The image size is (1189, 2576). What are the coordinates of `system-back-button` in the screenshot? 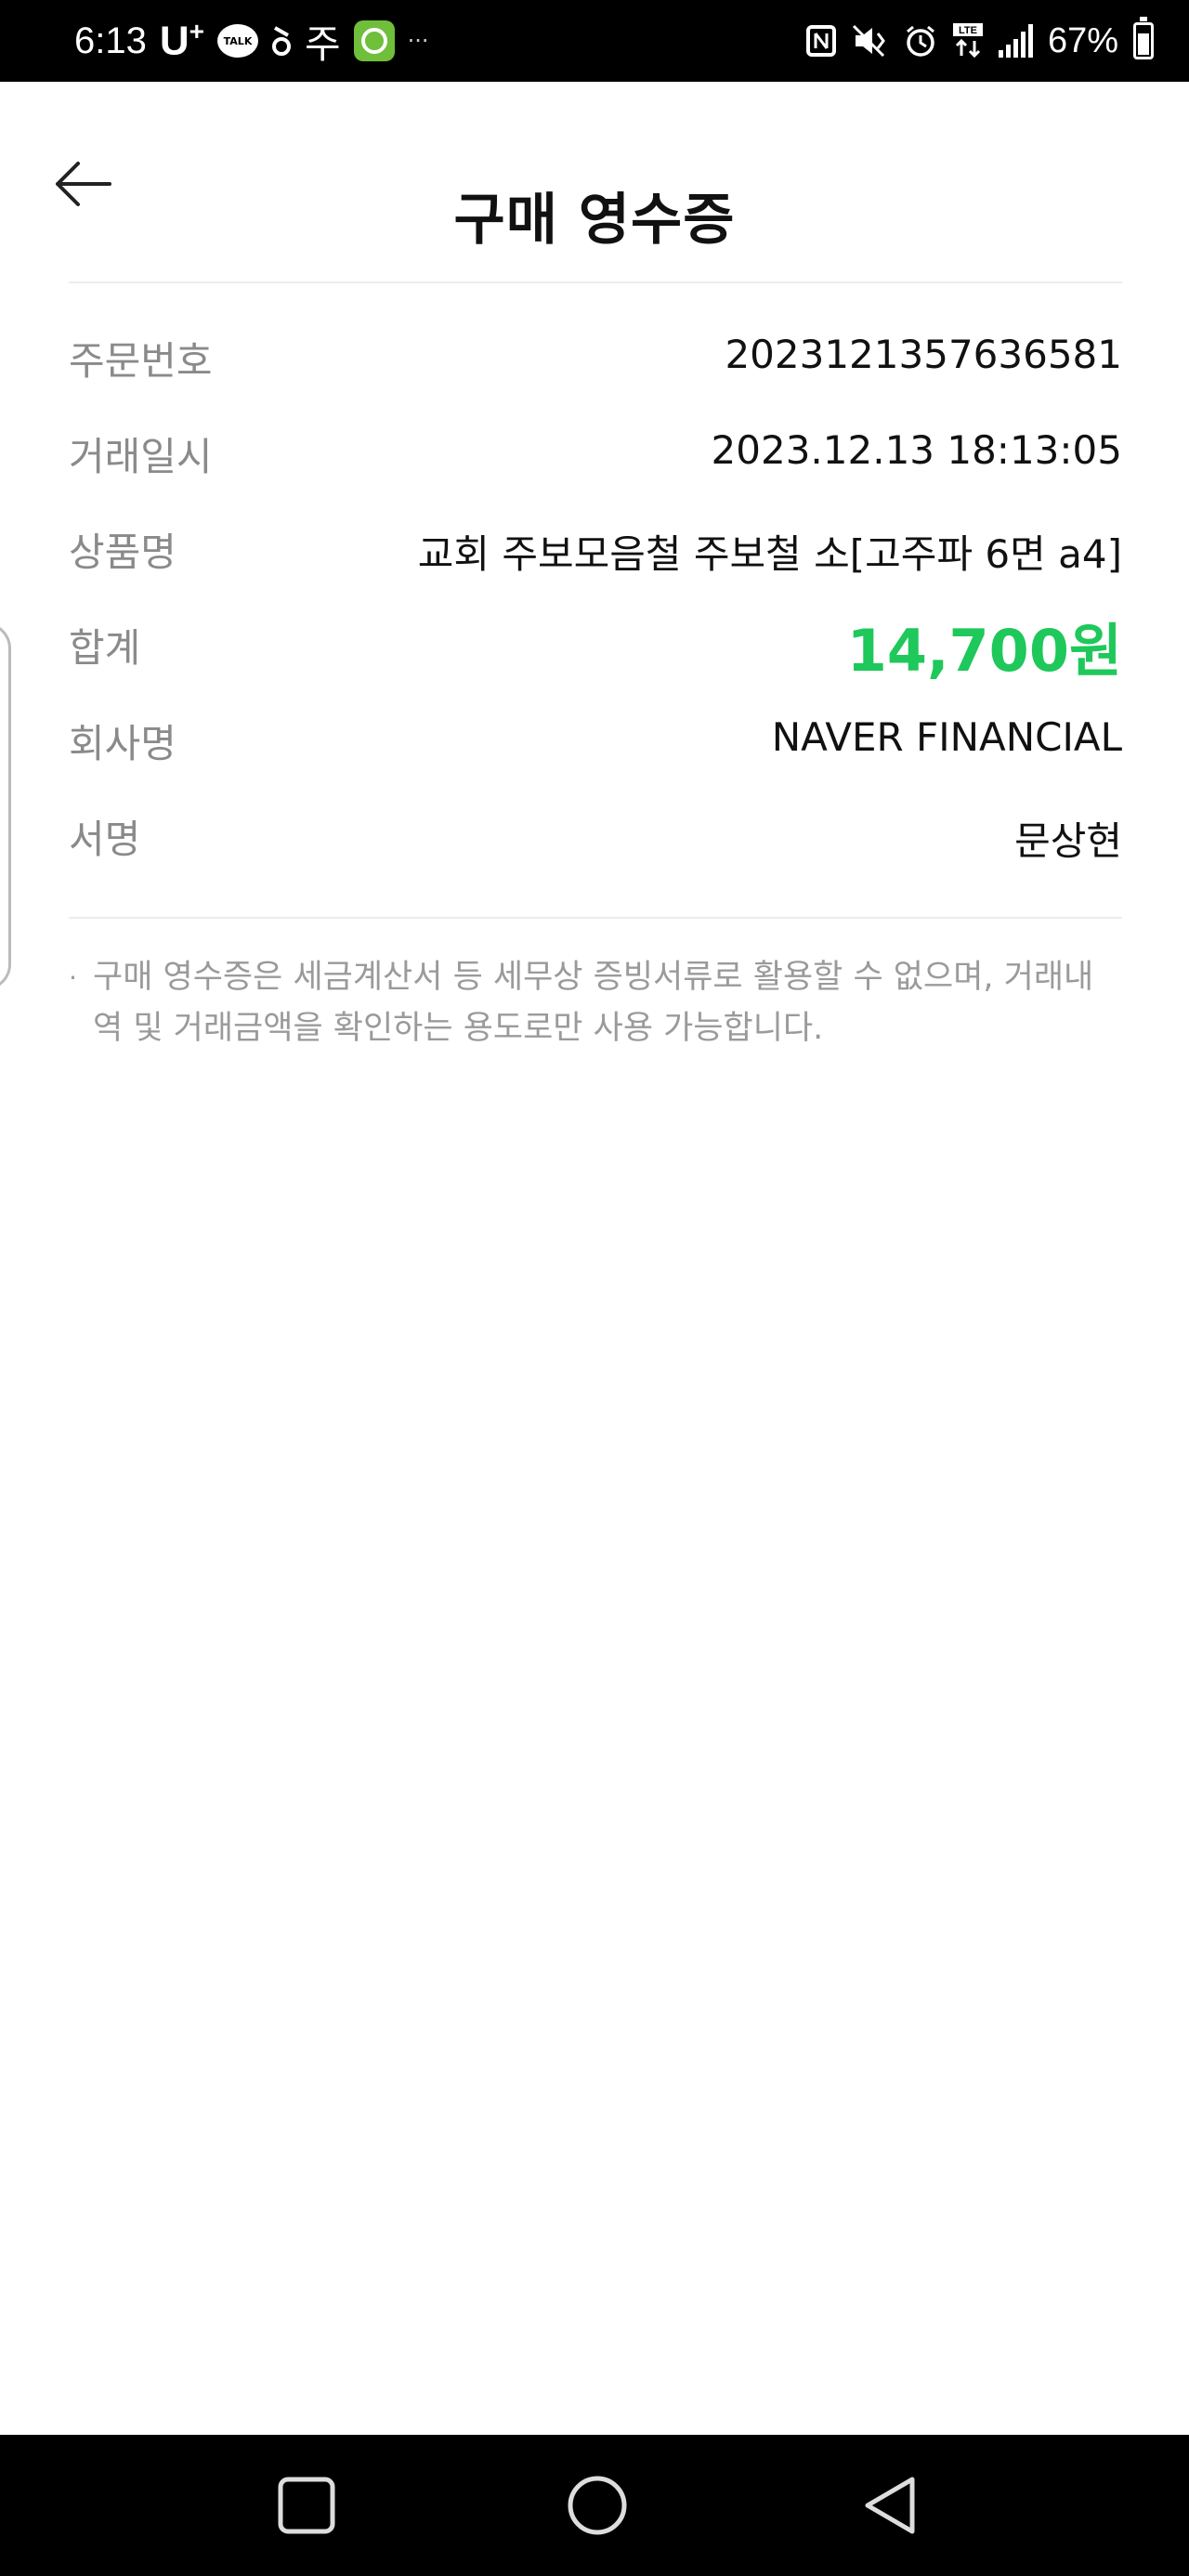 It's located at (890, 2505).